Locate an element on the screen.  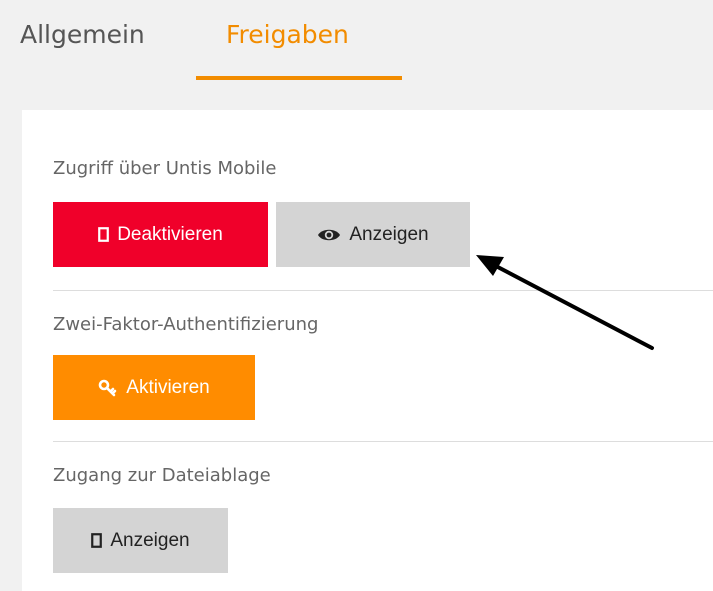
show-mobile-label: Anzeigen is located at coordinates (389, 234).